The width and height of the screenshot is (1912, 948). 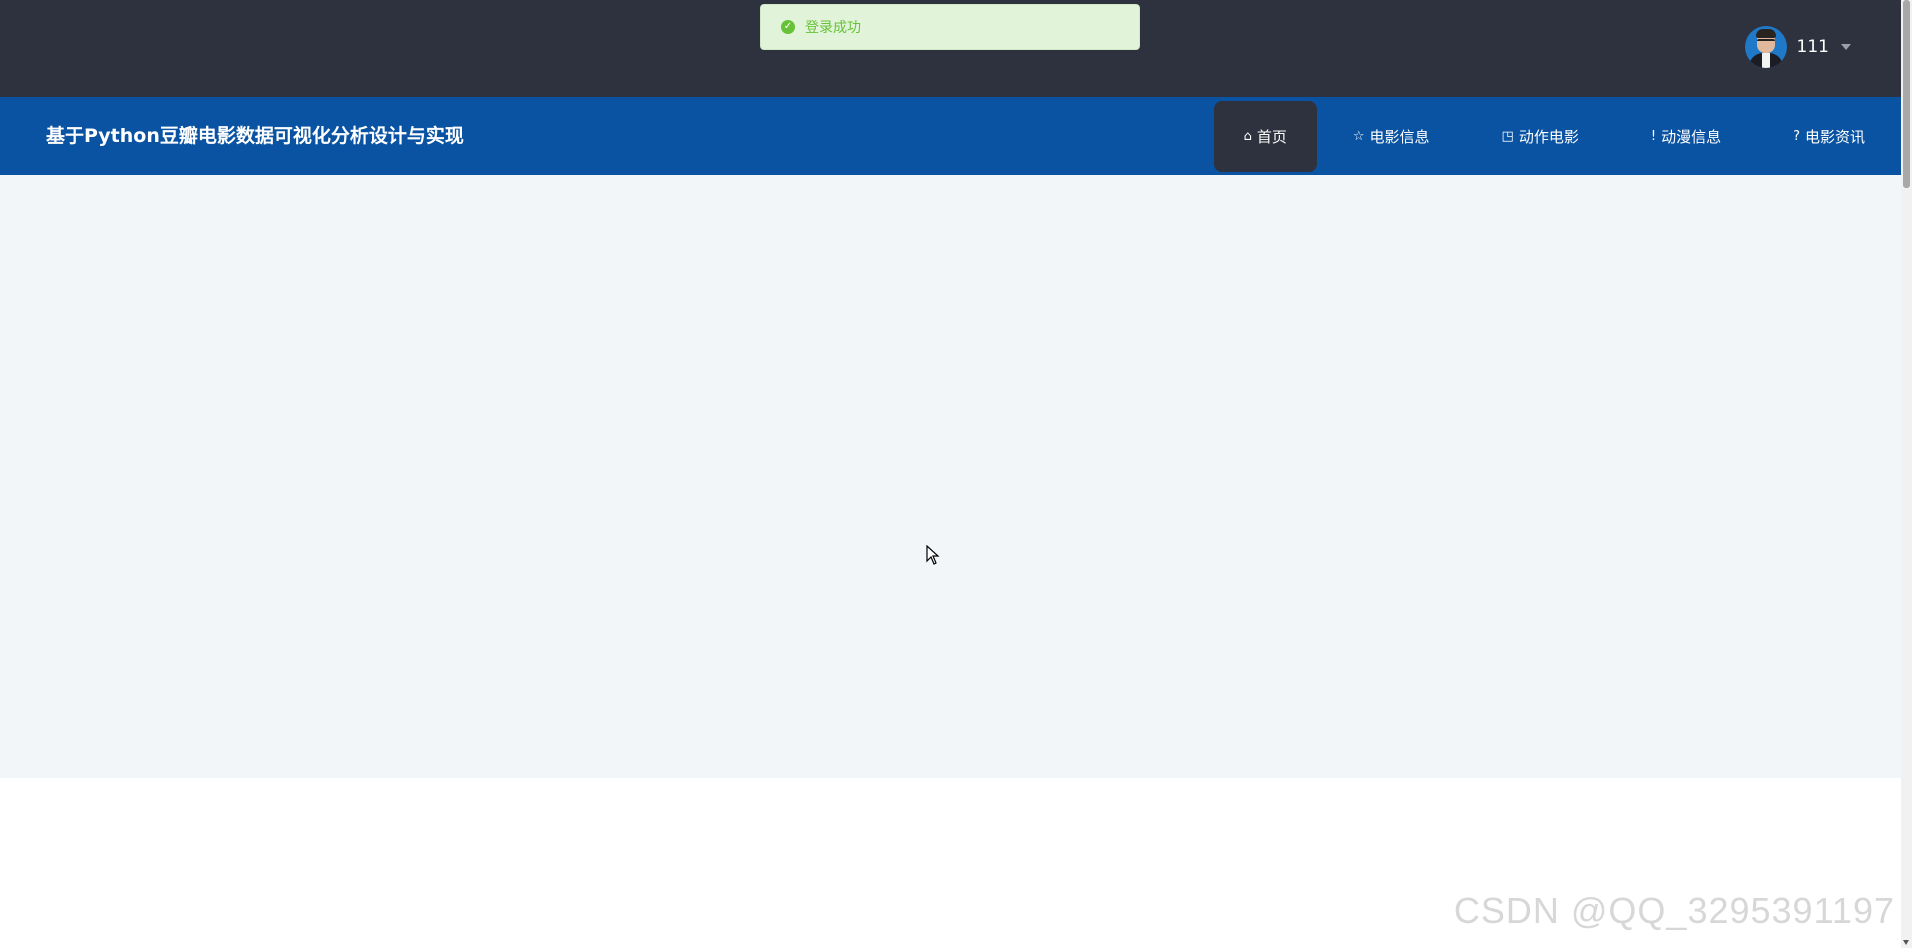 I want to click on nav-item-movie-news: ? 电影资讯, so click(x=1829, y=136).